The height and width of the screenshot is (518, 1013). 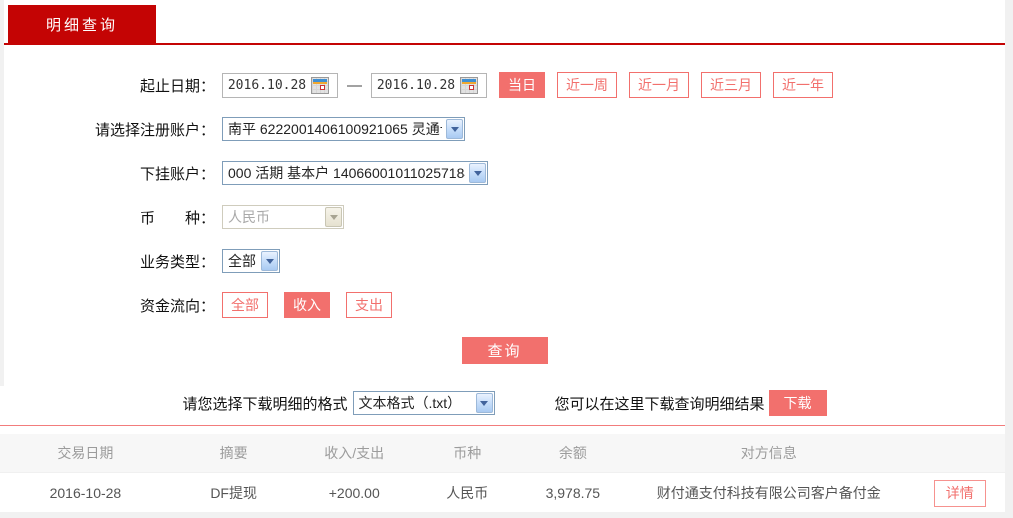 I want to click on download-hint: 您可以在这里下载查询明细结果, so click(x=659, y=404).